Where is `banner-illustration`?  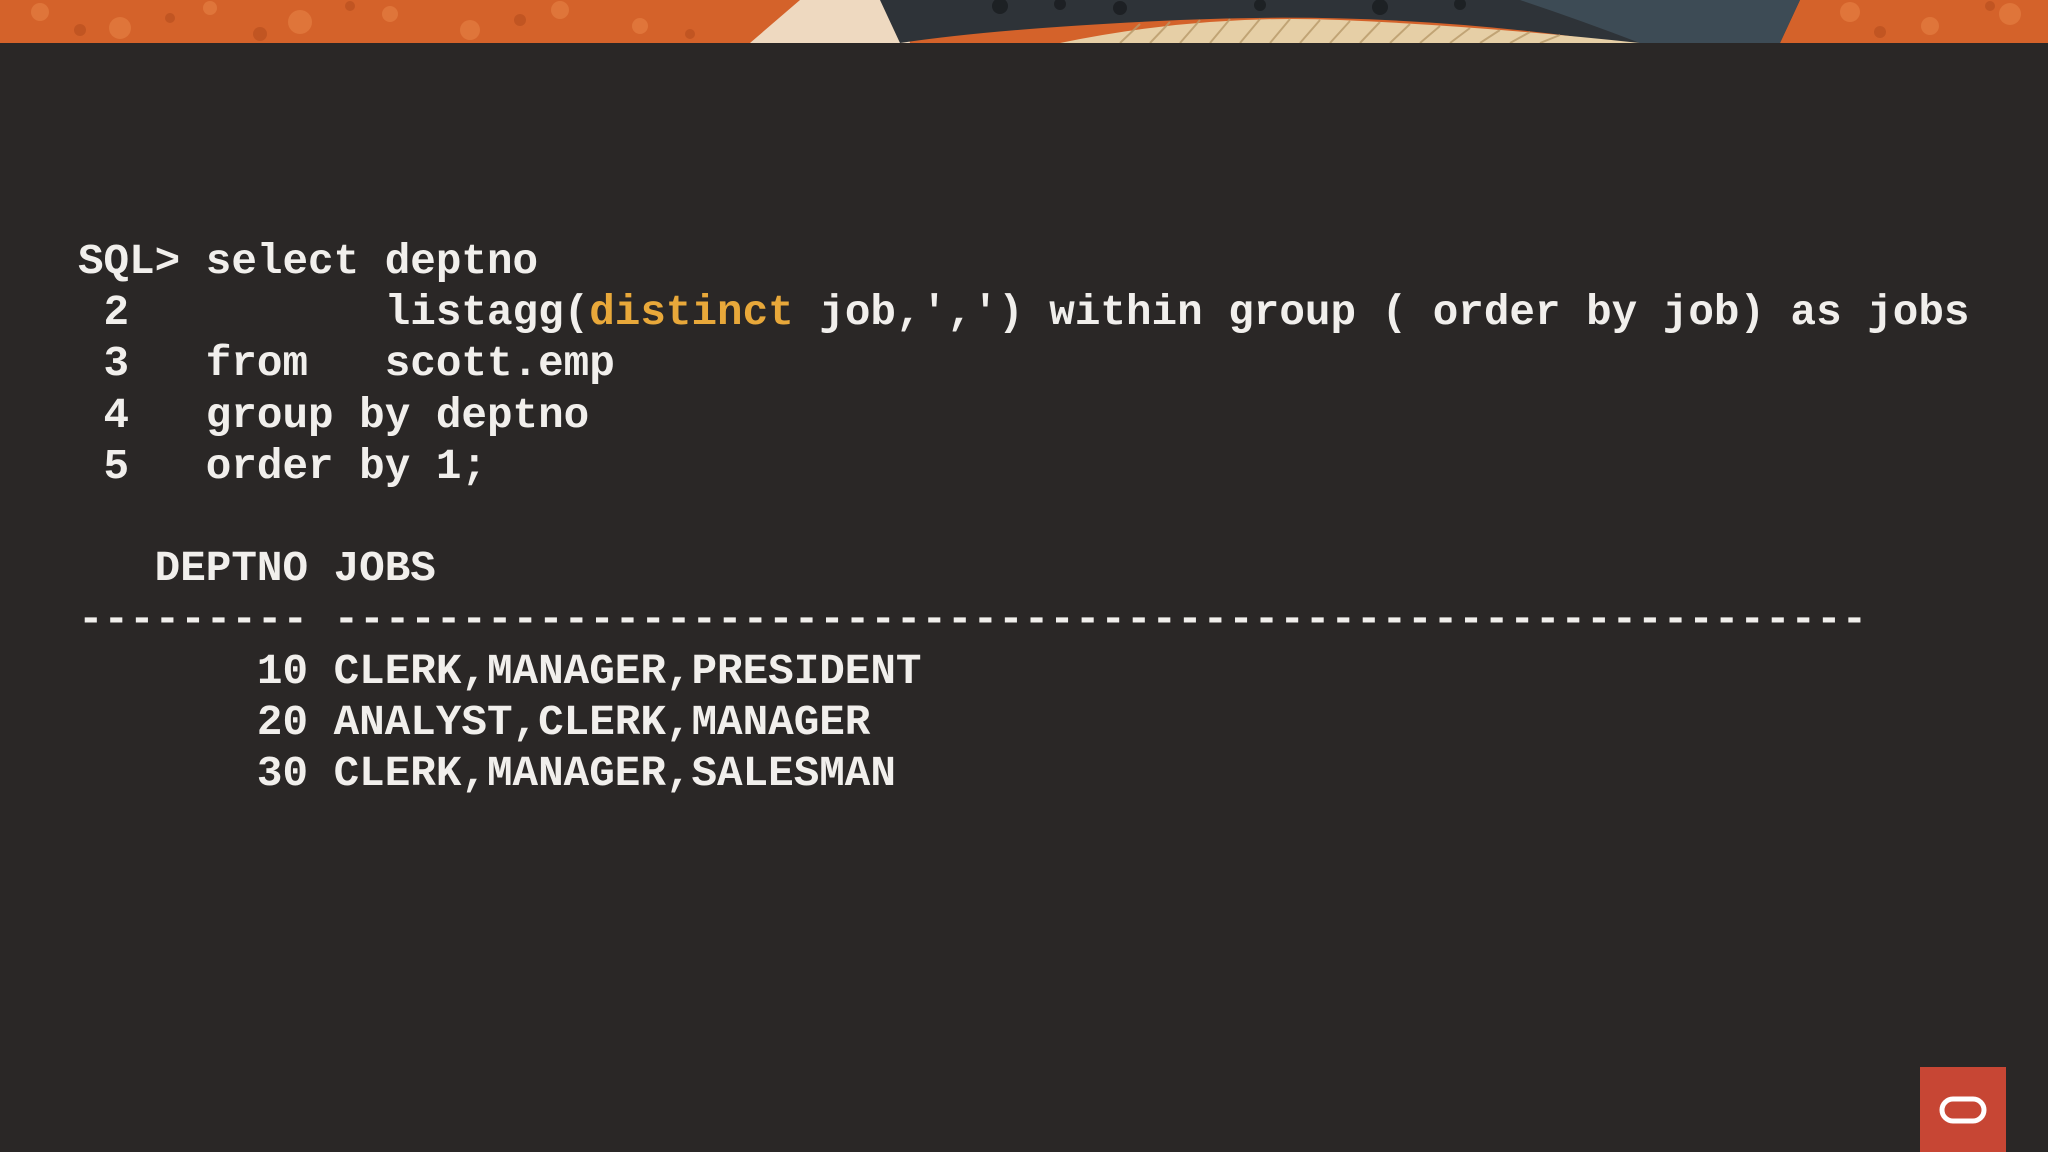
banner-illustration is located at coordinates (1024, 21).